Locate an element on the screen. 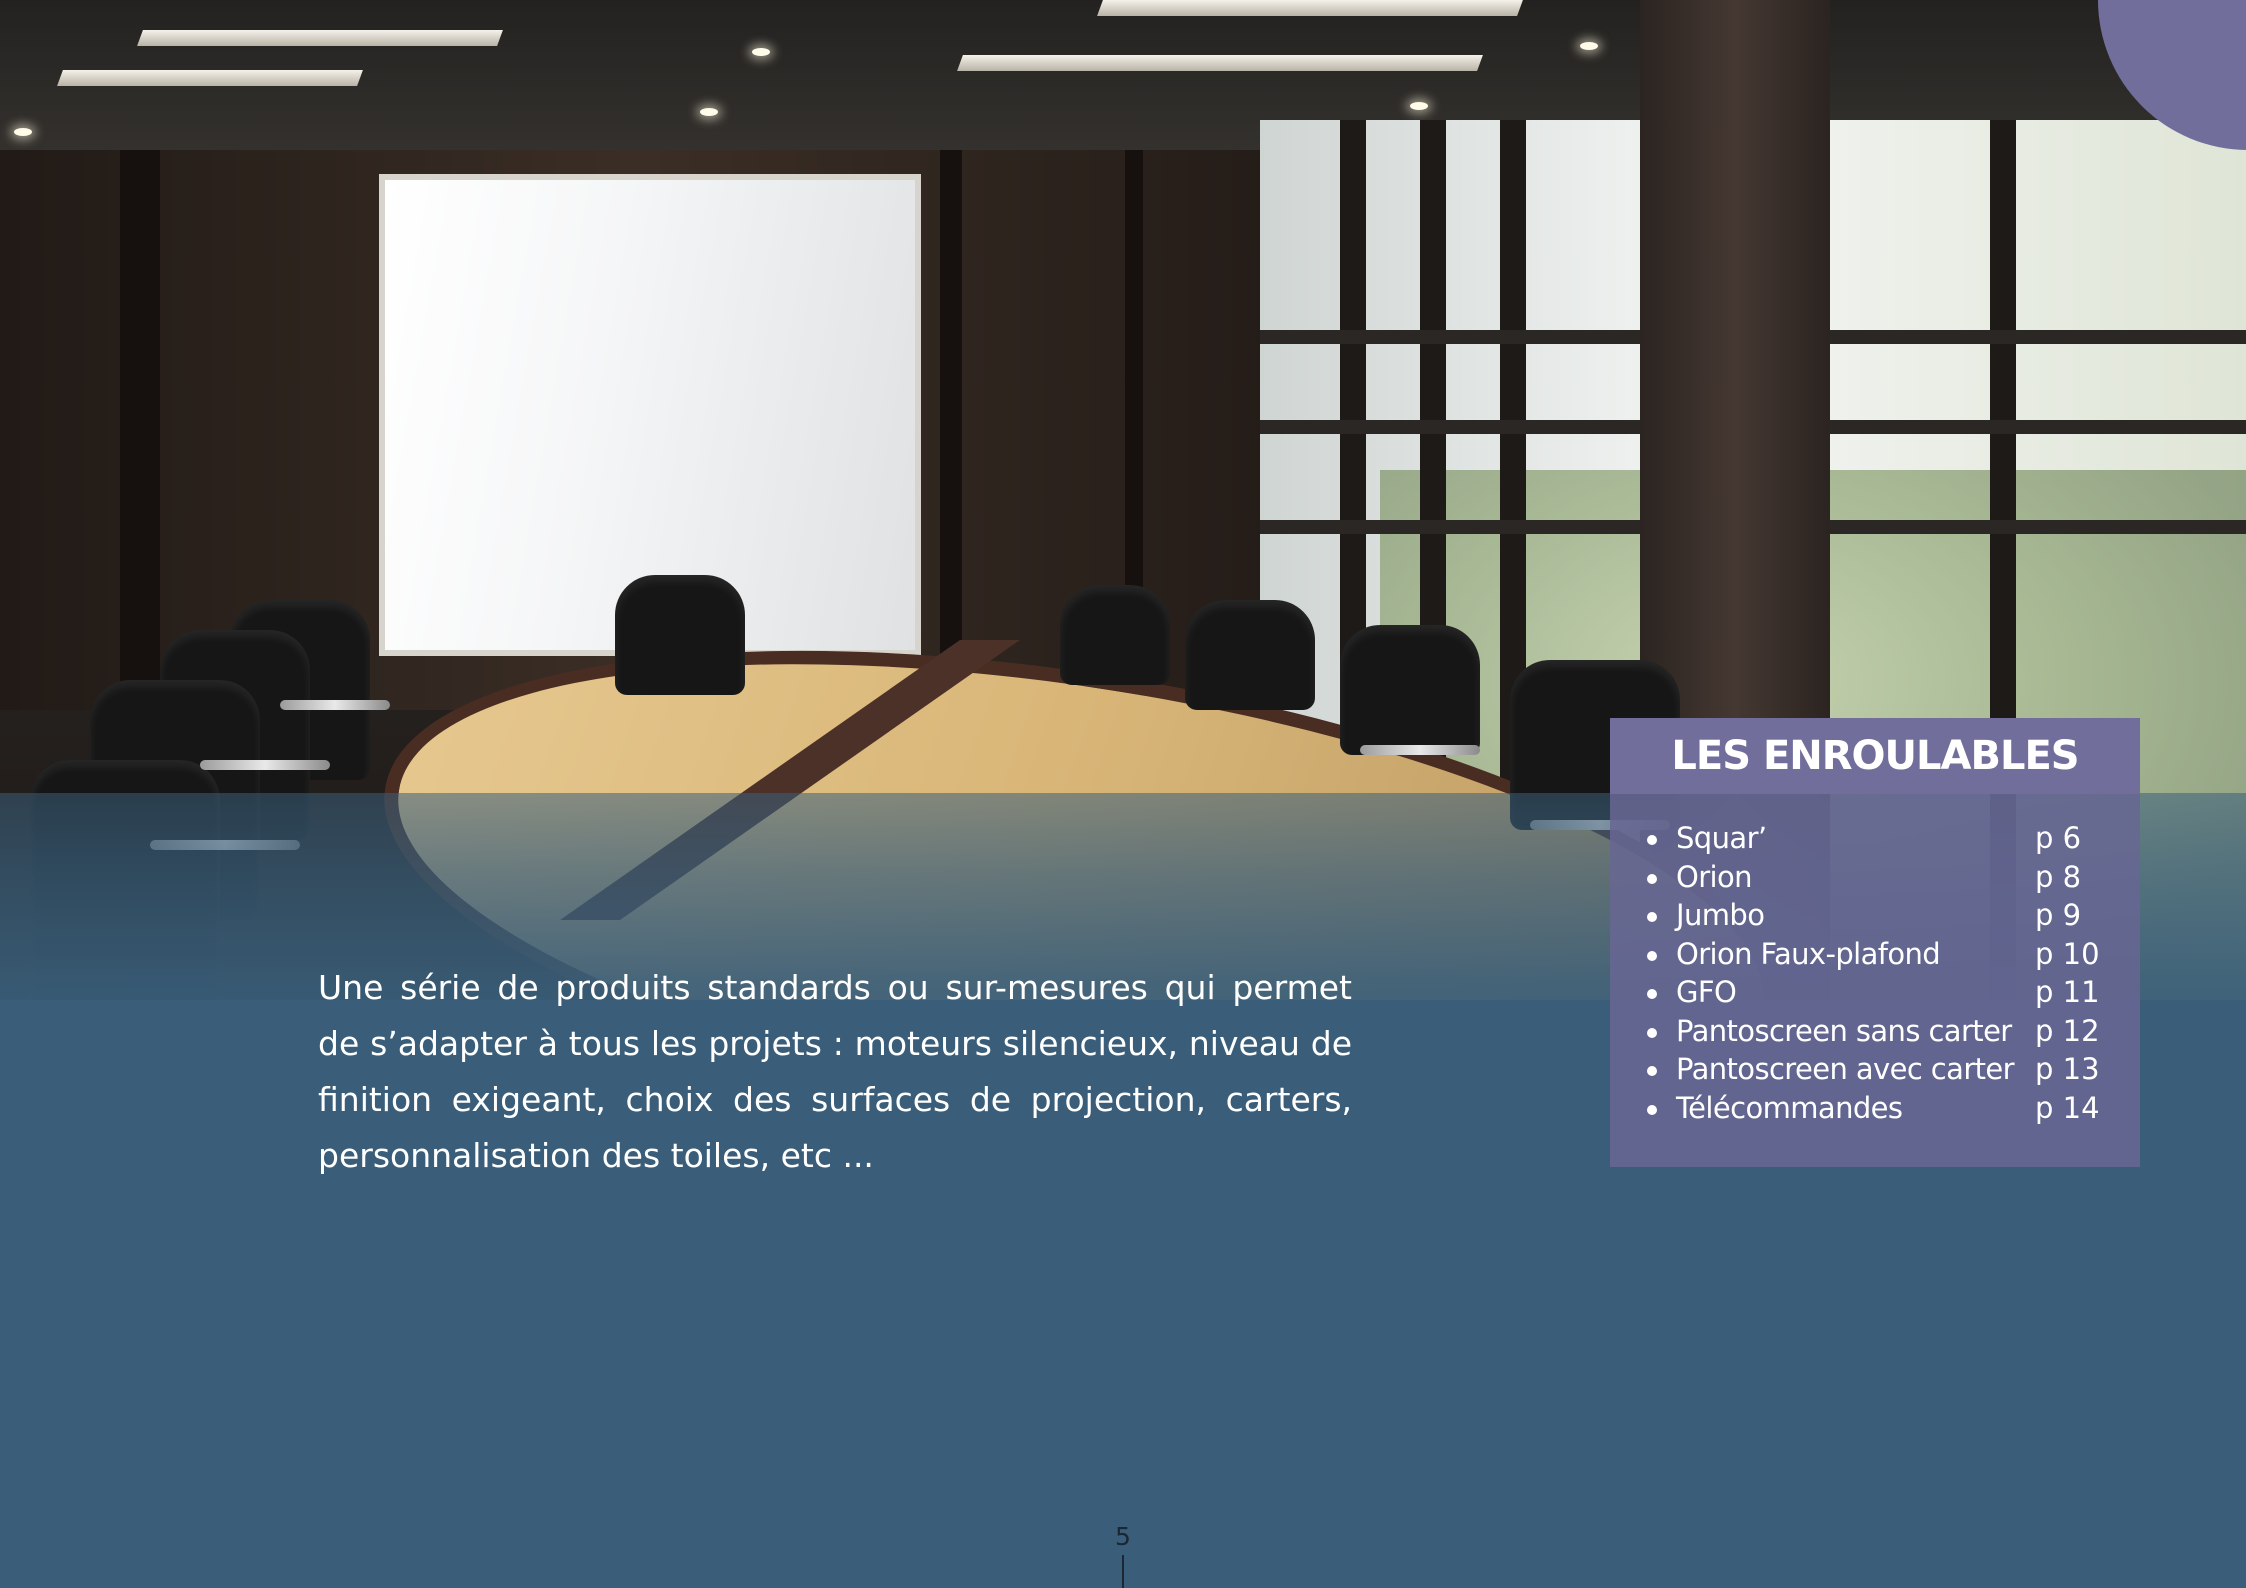 The width and height of the screenshot is (2246, 1588). toc-item-name: Télécommandes is located at coordinates (1789, 1107).